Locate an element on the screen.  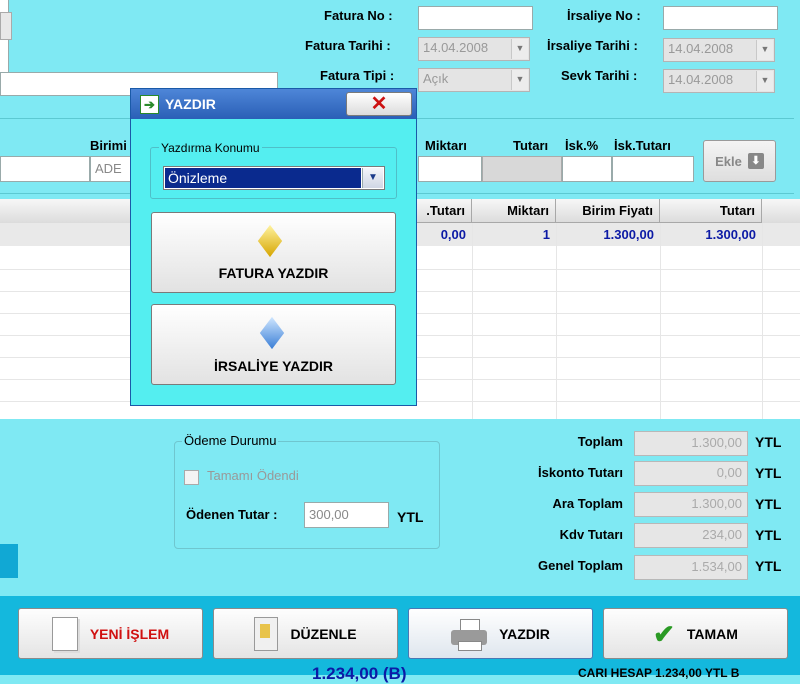
close-icon: ✕ is located at coordinates (379, 104).